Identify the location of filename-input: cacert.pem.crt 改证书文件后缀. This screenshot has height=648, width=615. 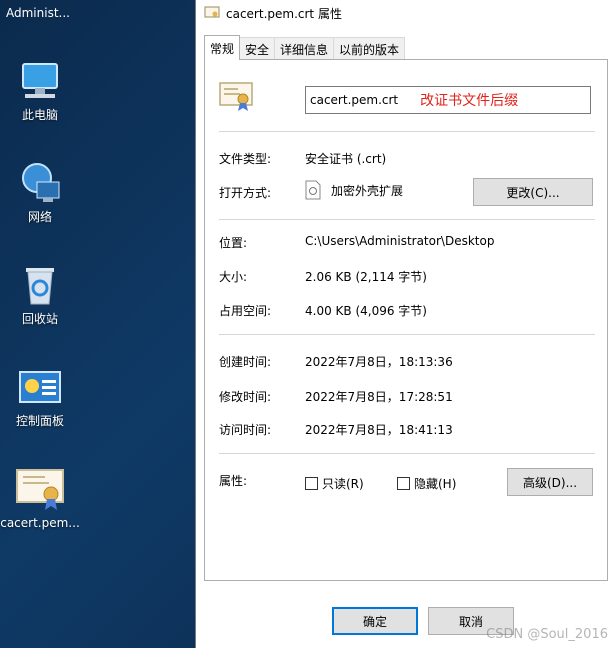
(448, 100).